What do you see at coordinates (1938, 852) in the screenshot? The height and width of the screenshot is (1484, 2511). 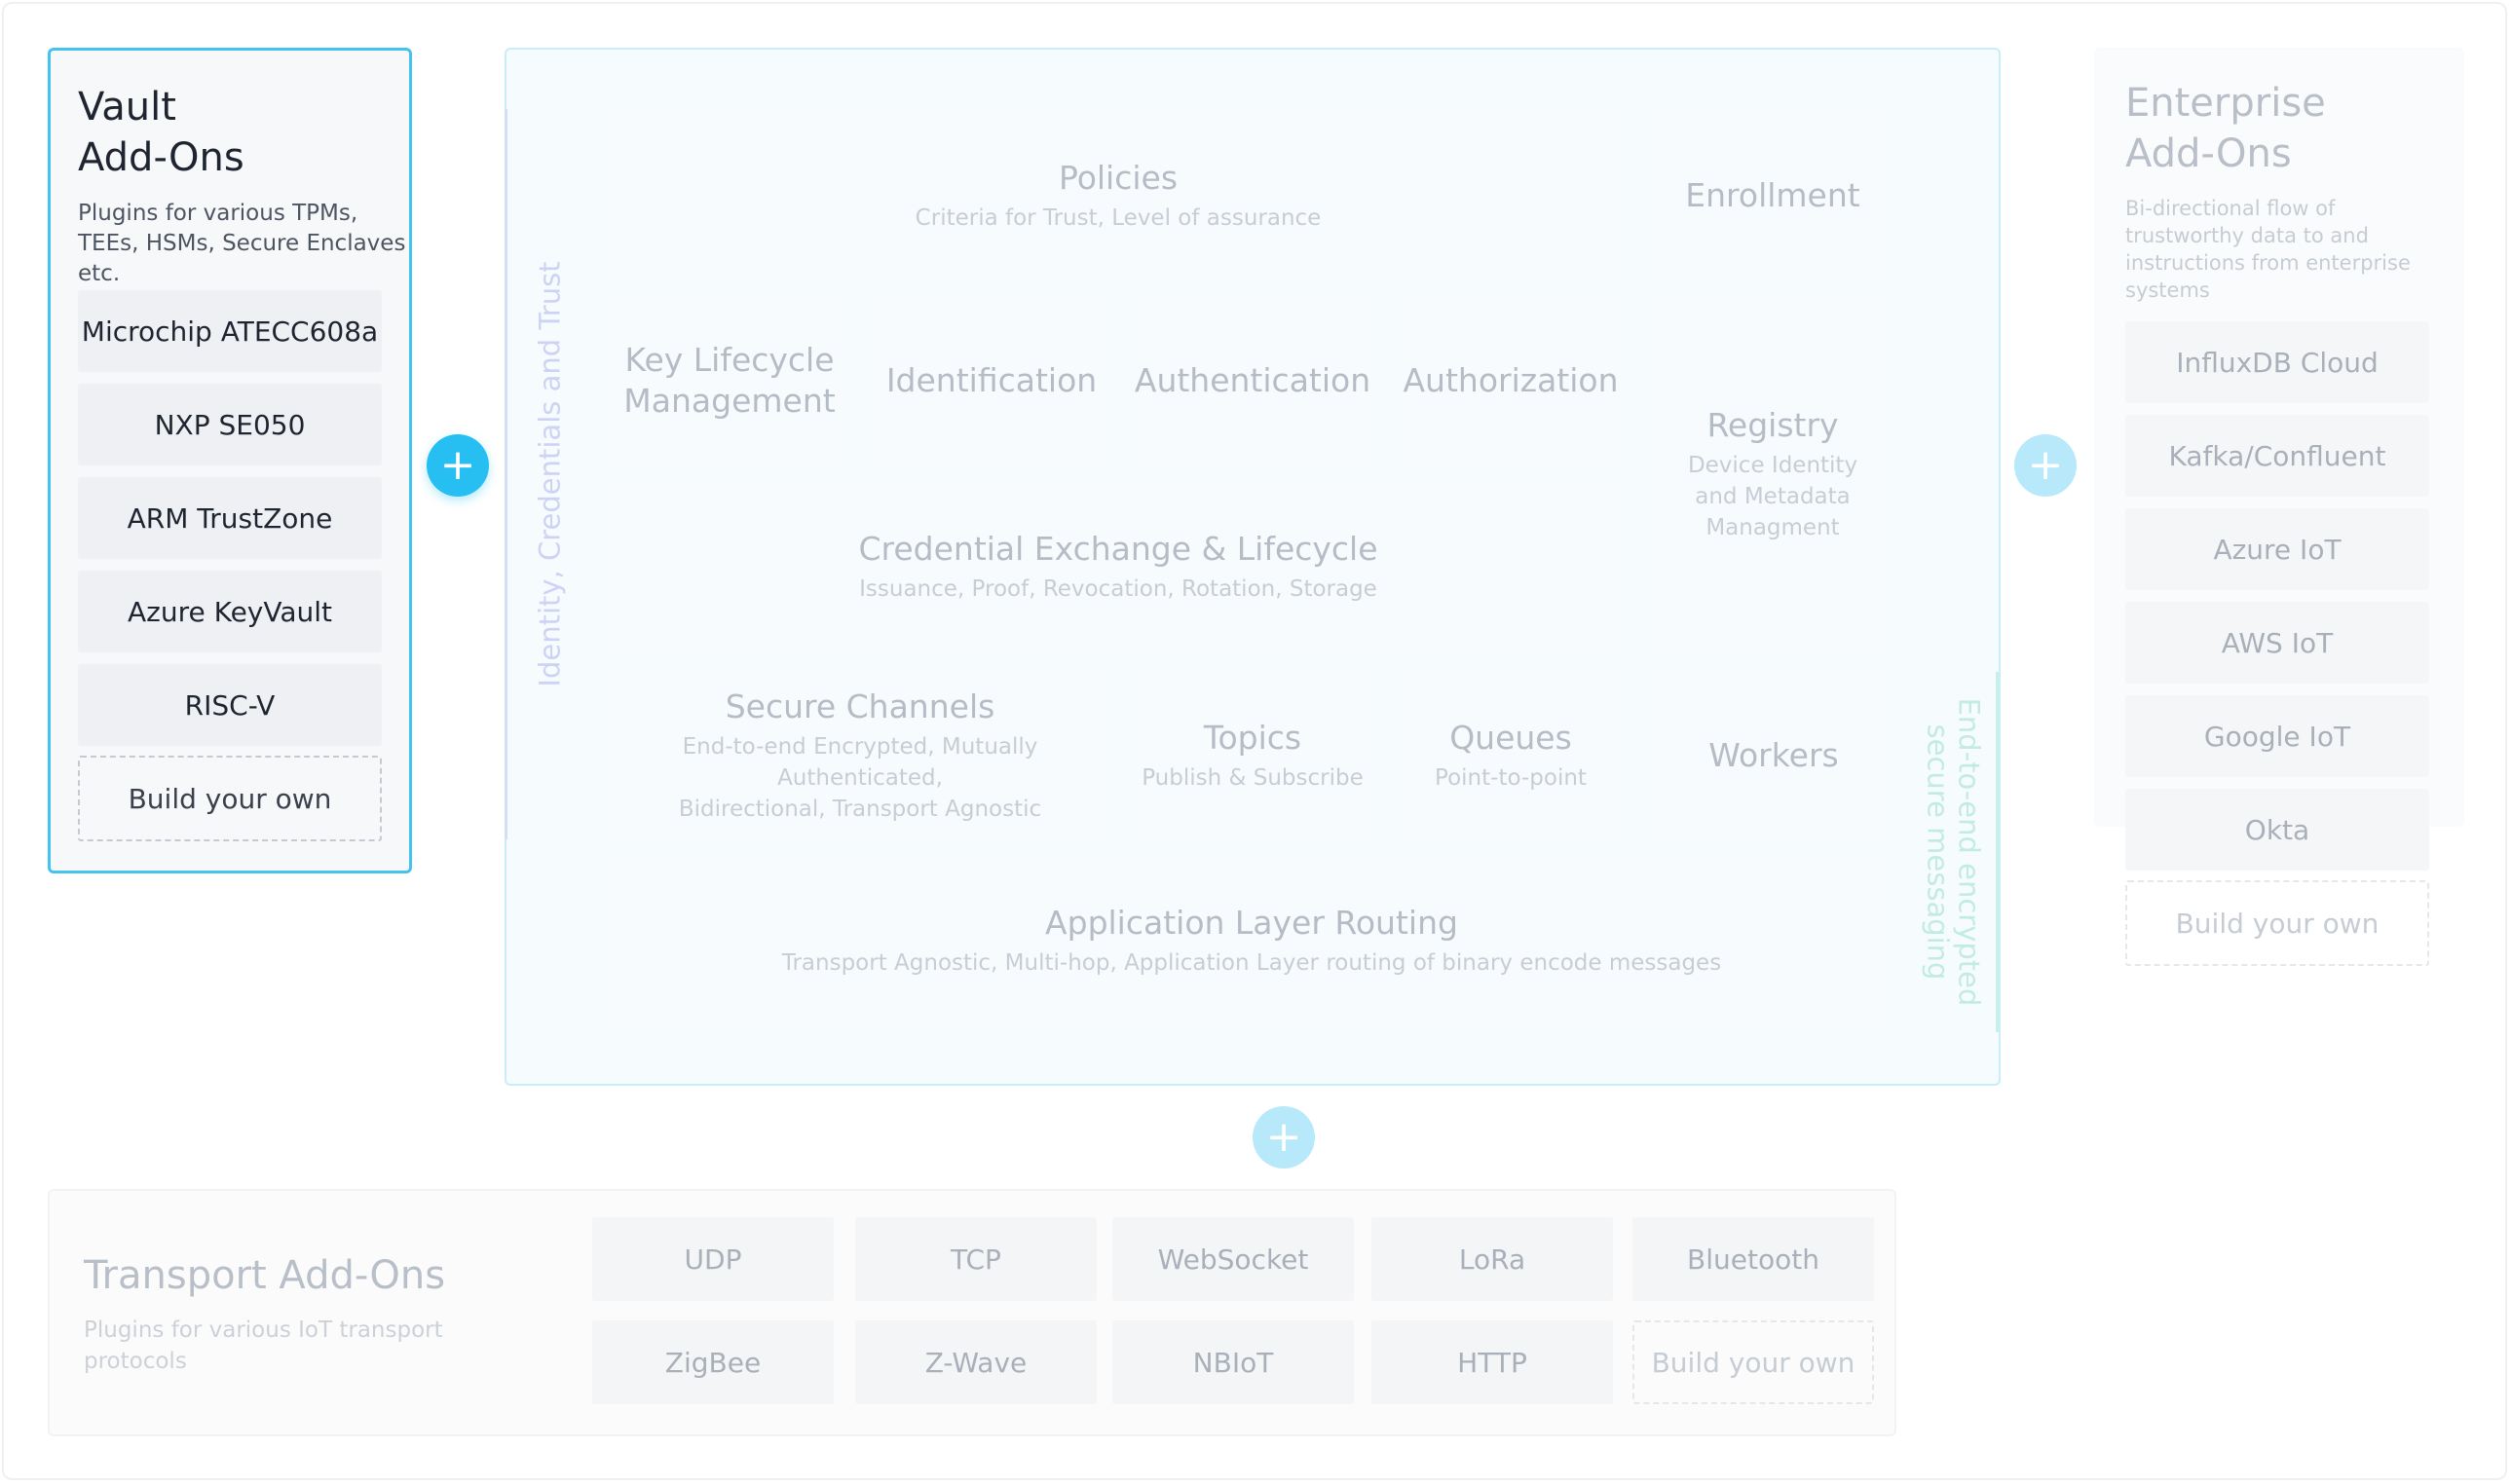 I see `messaging-label-line2: secure messaging` at bounding box center [1938, 852].